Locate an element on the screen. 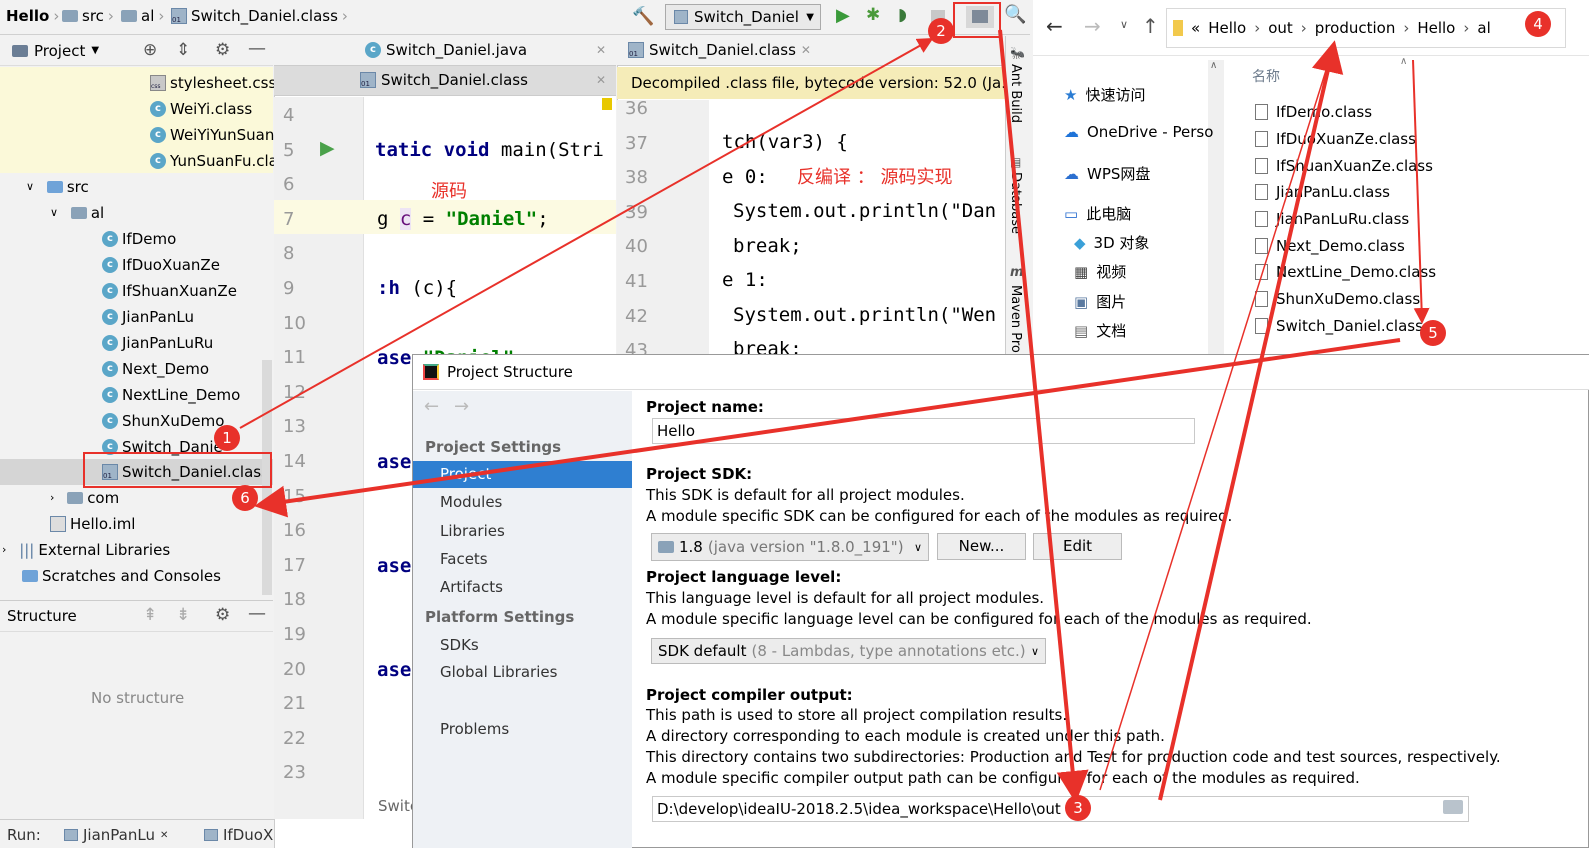 This screenshot has height=848, width=1589. arrow-3-to-production is located at coordinates (1251, 420).